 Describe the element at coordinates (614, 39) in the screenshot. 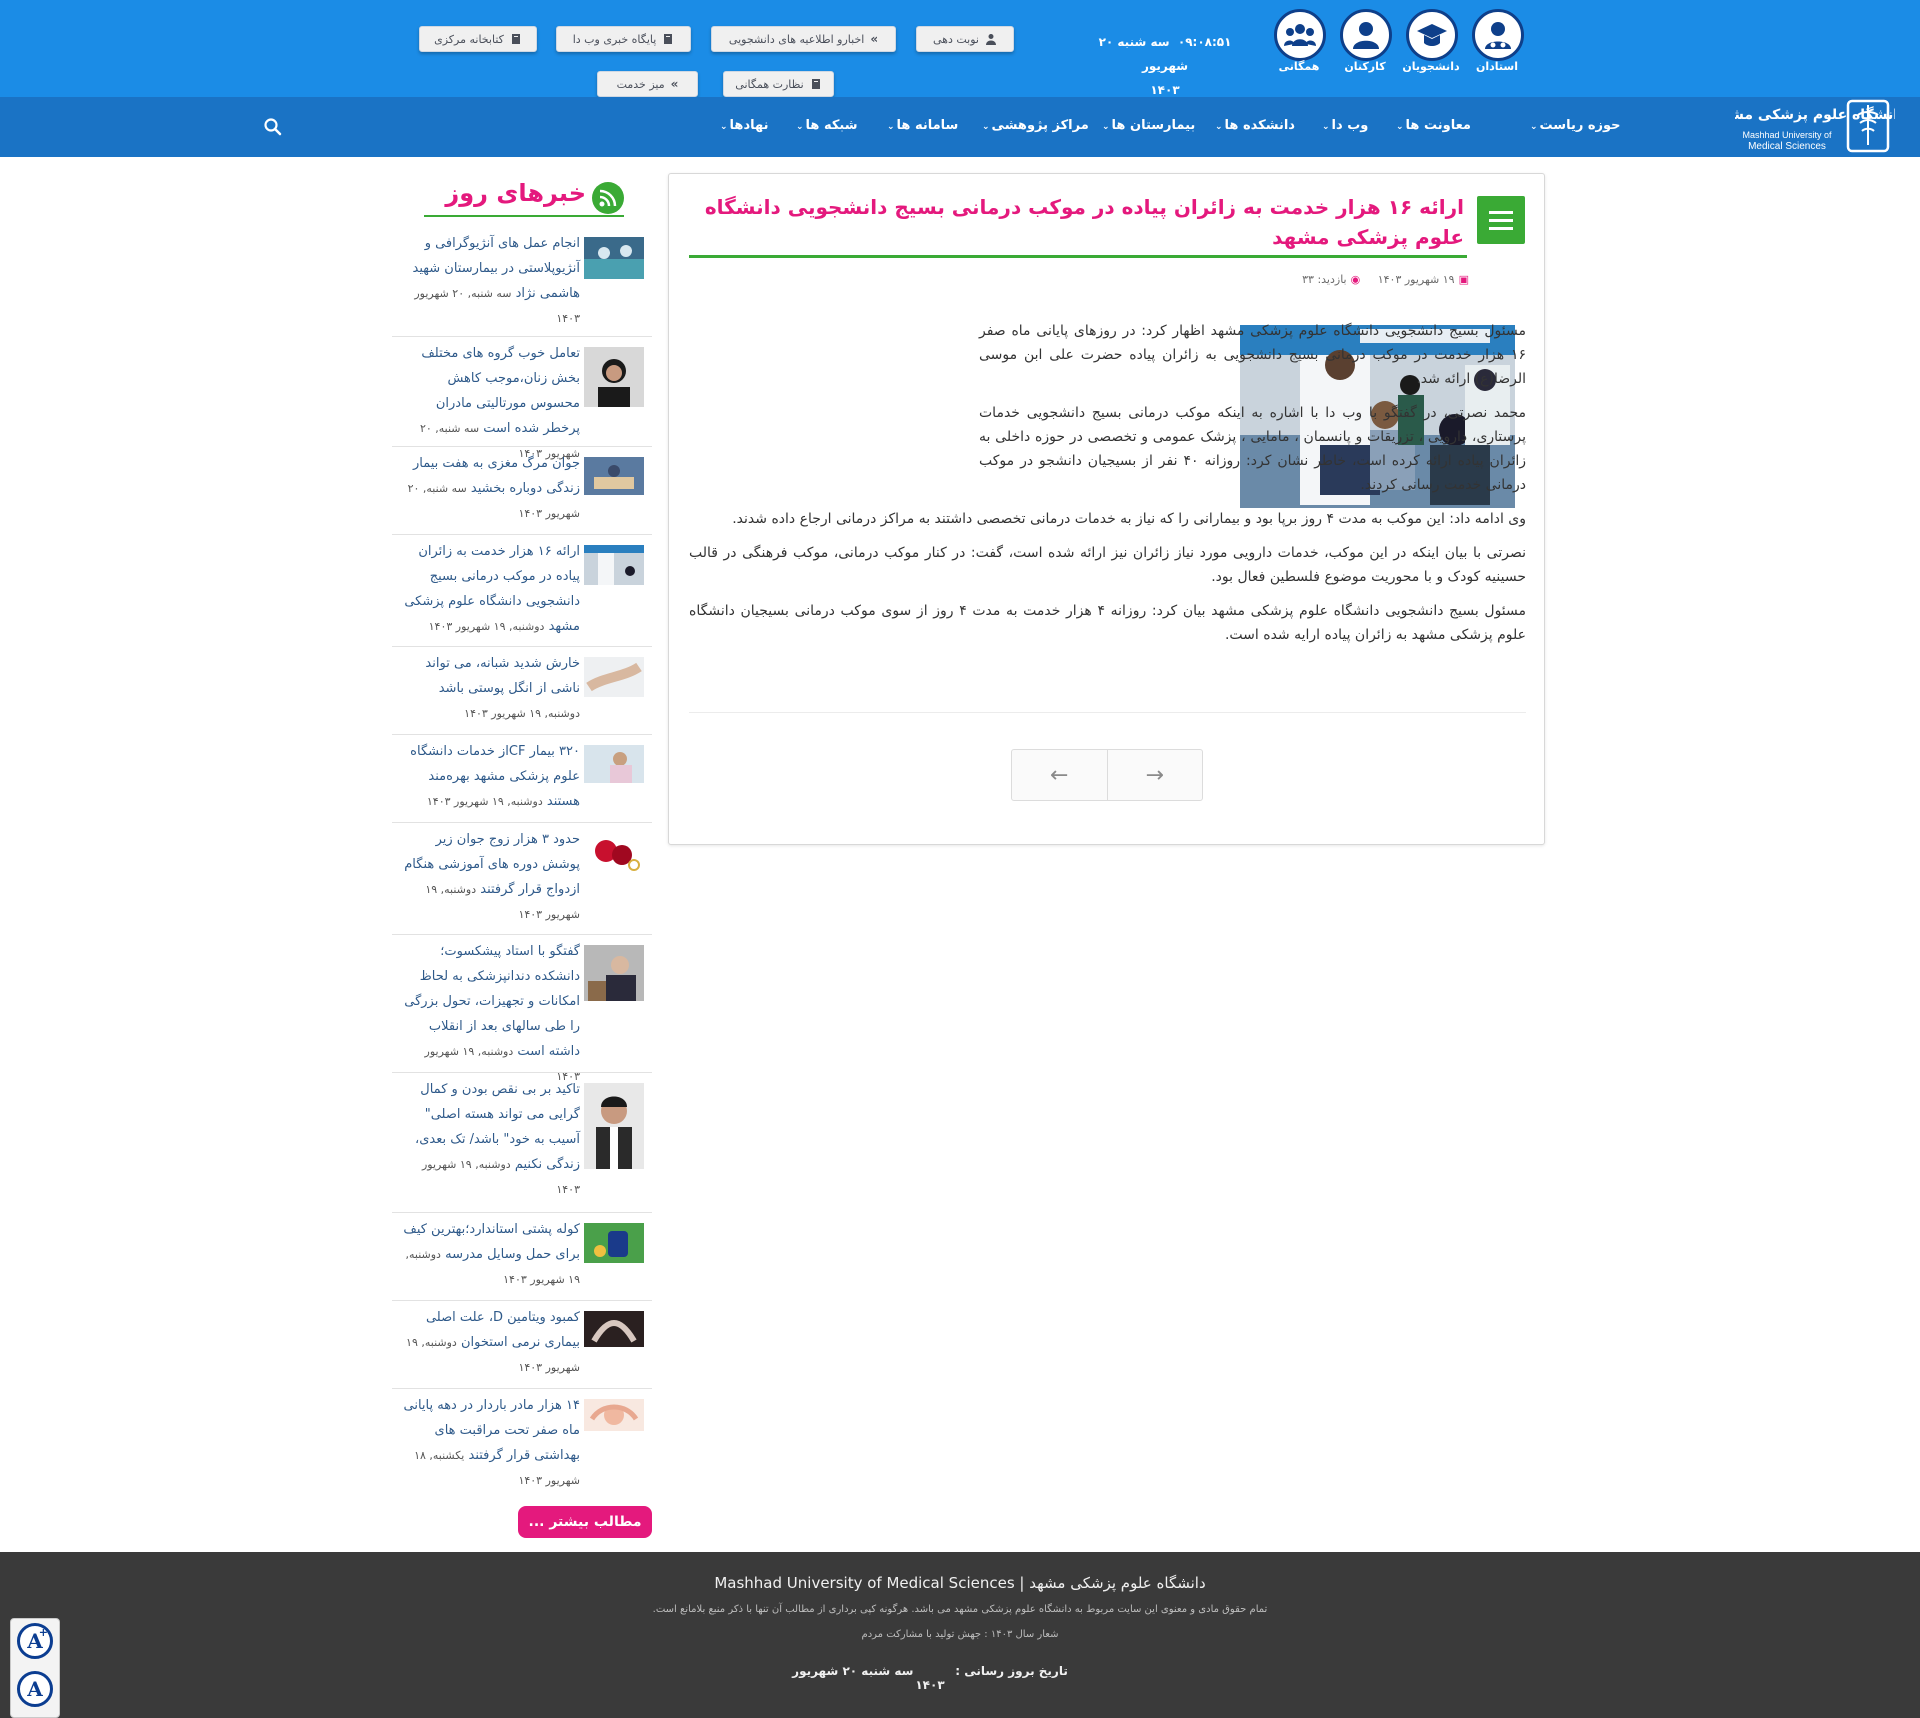

I see `webda-label: پایگاه خبری وب دا` at that location.